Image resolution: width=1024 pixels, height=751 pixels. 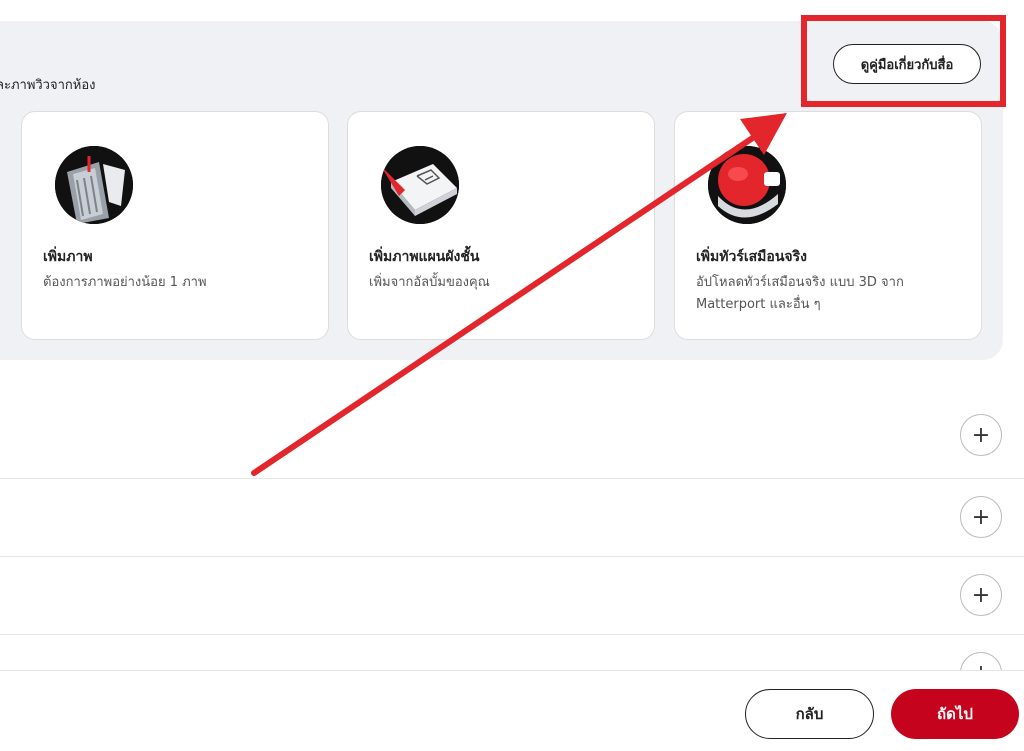 What do you see at coordinates (501, 225) in the screenshot?
I see `add-floorplan-card: เพิ่มภาพแผนผังชั้น เพิ่มจากอัลบั้มของคุณ` at bounding box center [501, 225].